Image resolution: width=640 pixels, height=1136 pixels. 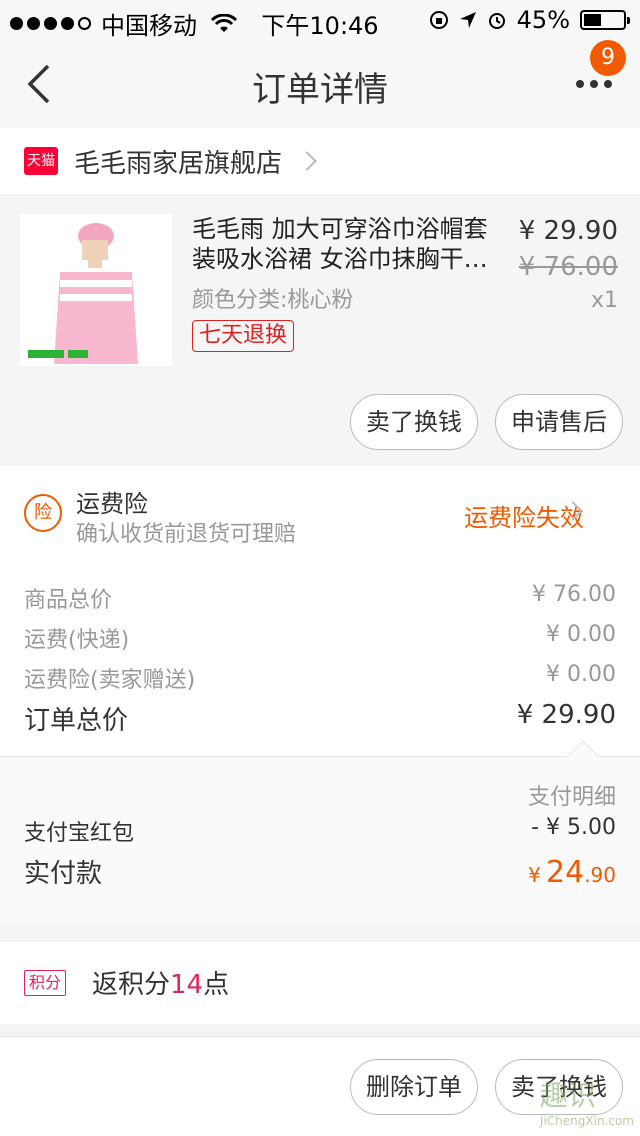 What do you see at coordinates (320, 831) in the screenshot?
I see `discount-row: 支付宝红包 - ¥ 5.00` at bounding box center [320, 831].